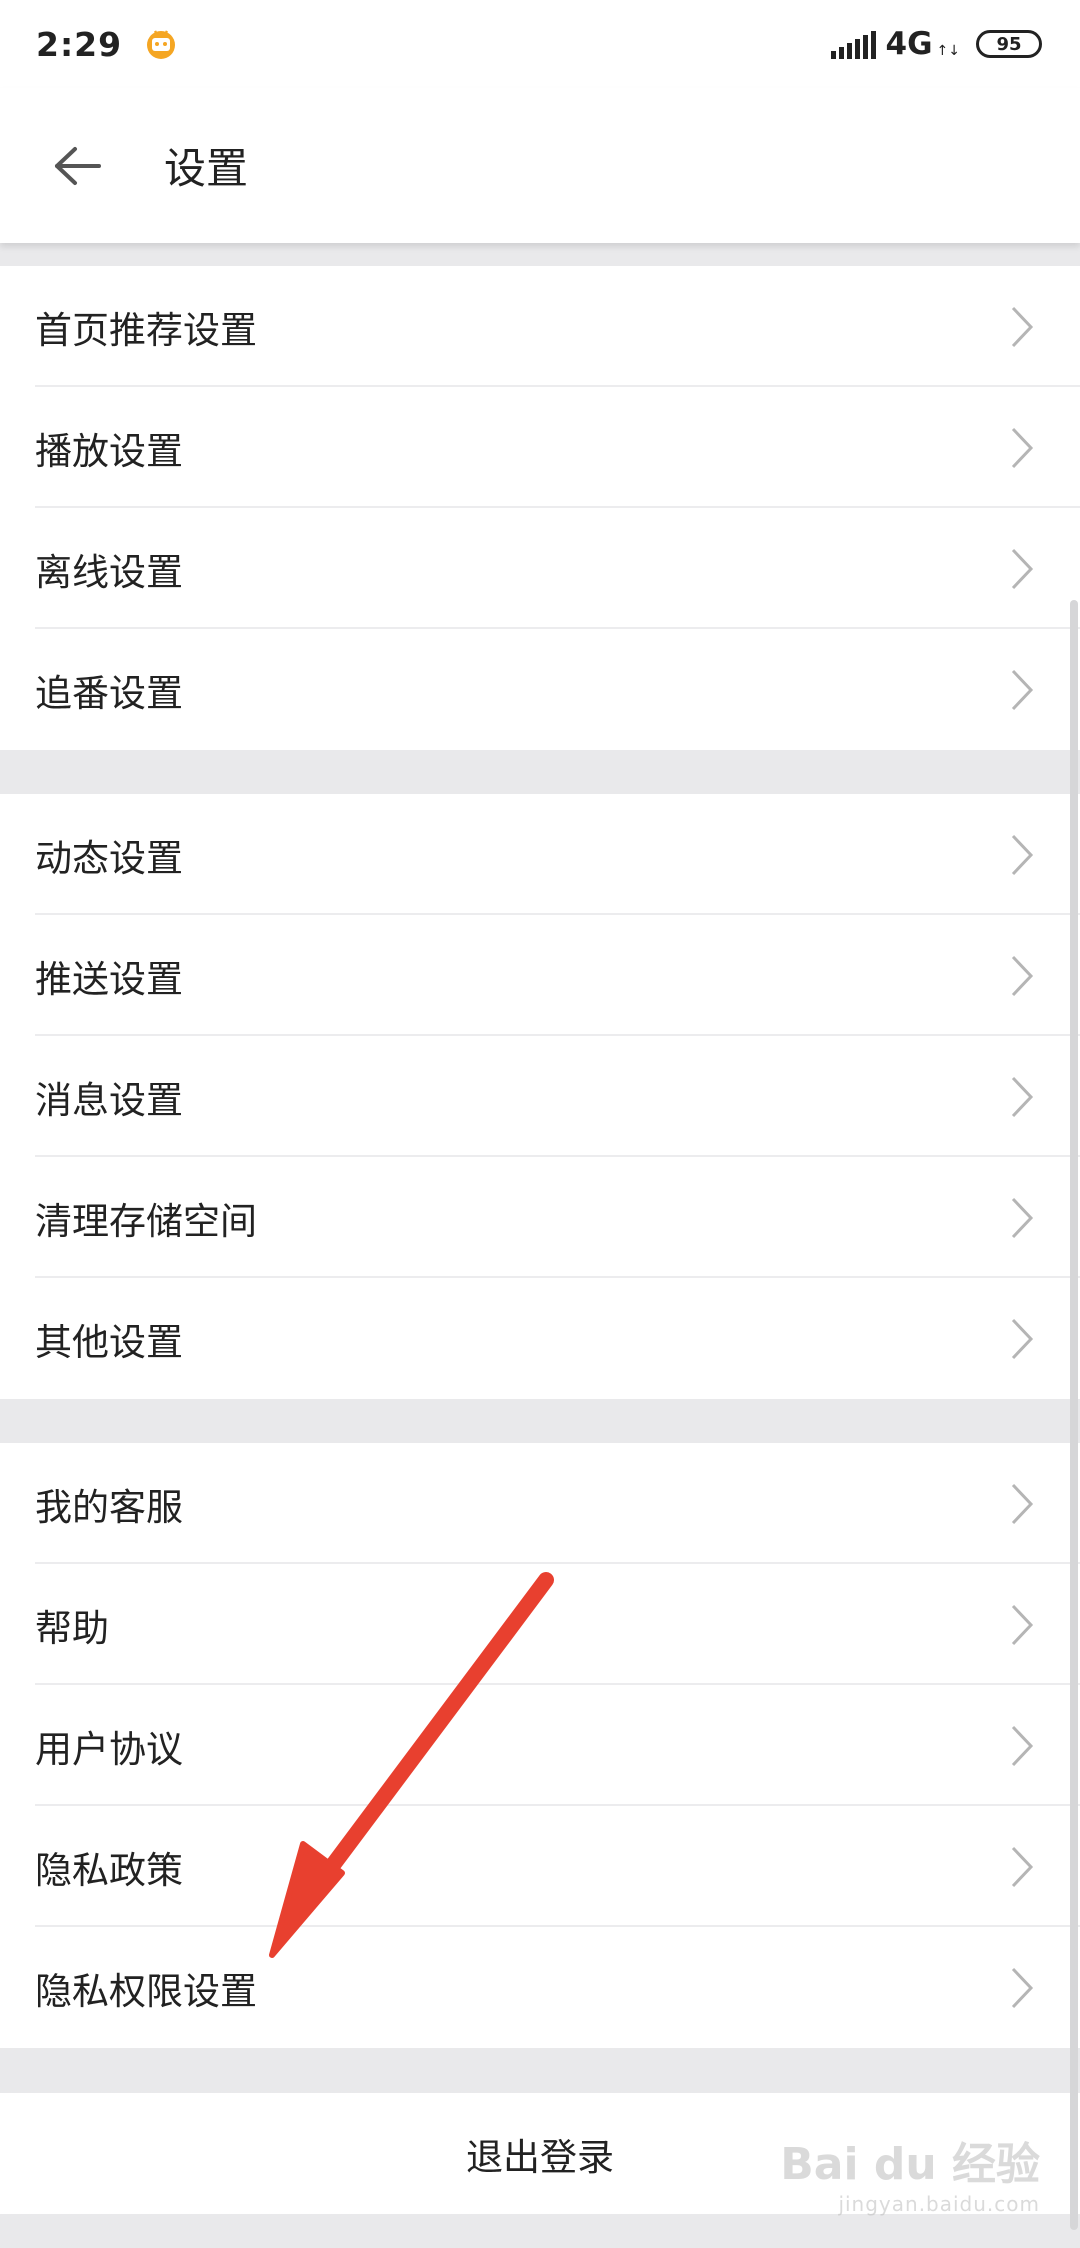 This screenshot has width=1080, height=2248. What do you see at coordinates (540, 326) in the screenshot?
I see `settings-item-home-recommend: 首页推荐设置` at bounding box center [540, 326].